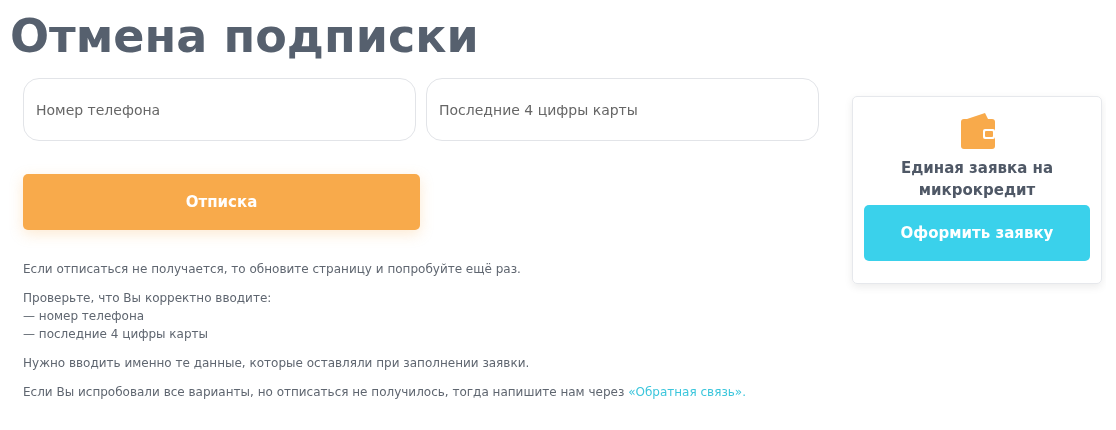 The image size is (1116, 430). What do you see at coordinates (148, 316) in the screenshot?
I see `help-paragraph: Проверьте, что Вы корректно вводите: — номер телефона — последние 4 цифры карты` at bounding box center [148, 316].